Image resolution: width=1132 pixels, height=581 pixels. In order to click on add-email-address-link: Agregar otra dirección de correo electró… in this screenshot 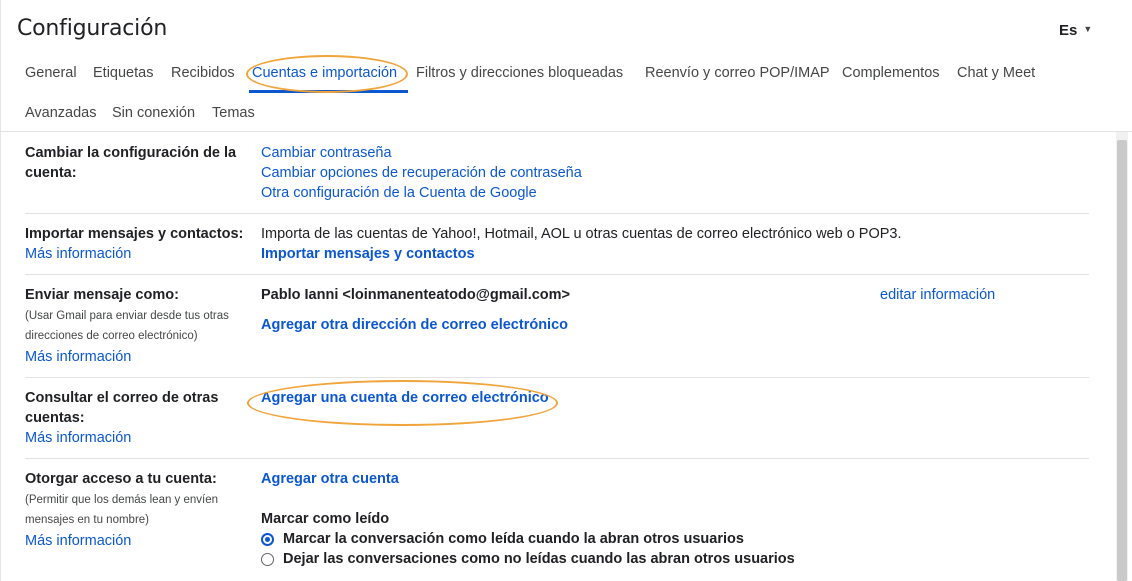, I will do `click(414, 325)`.